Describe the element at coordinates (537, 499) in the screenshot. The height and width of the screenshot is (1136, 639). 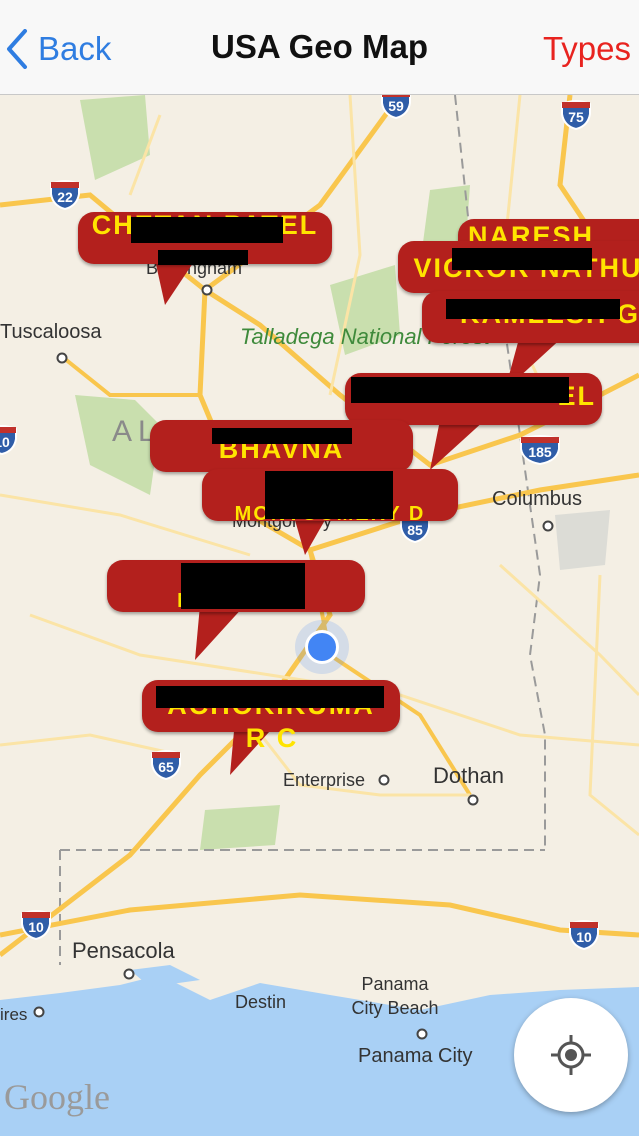
I see `place-label-columbus: Columbus` at that location.